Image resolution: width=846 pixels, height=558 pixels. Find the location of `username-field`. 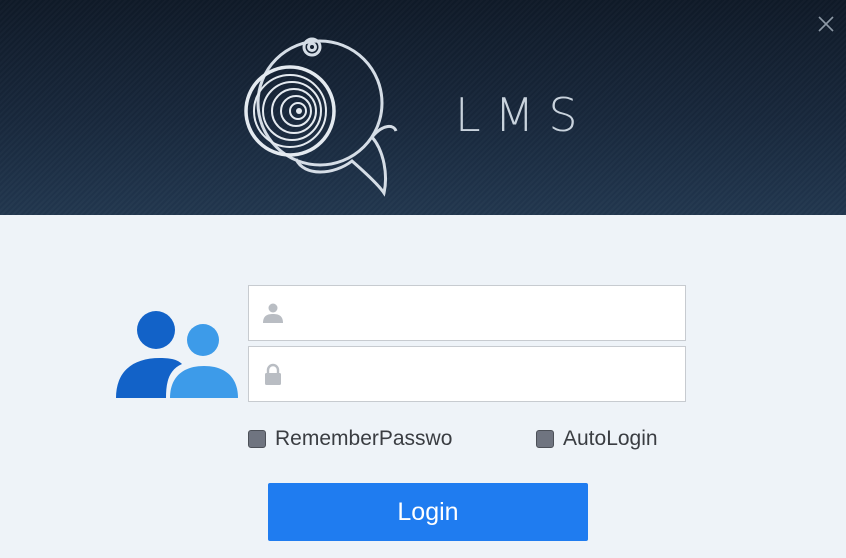

username-field is located at coordinates (467, 313).